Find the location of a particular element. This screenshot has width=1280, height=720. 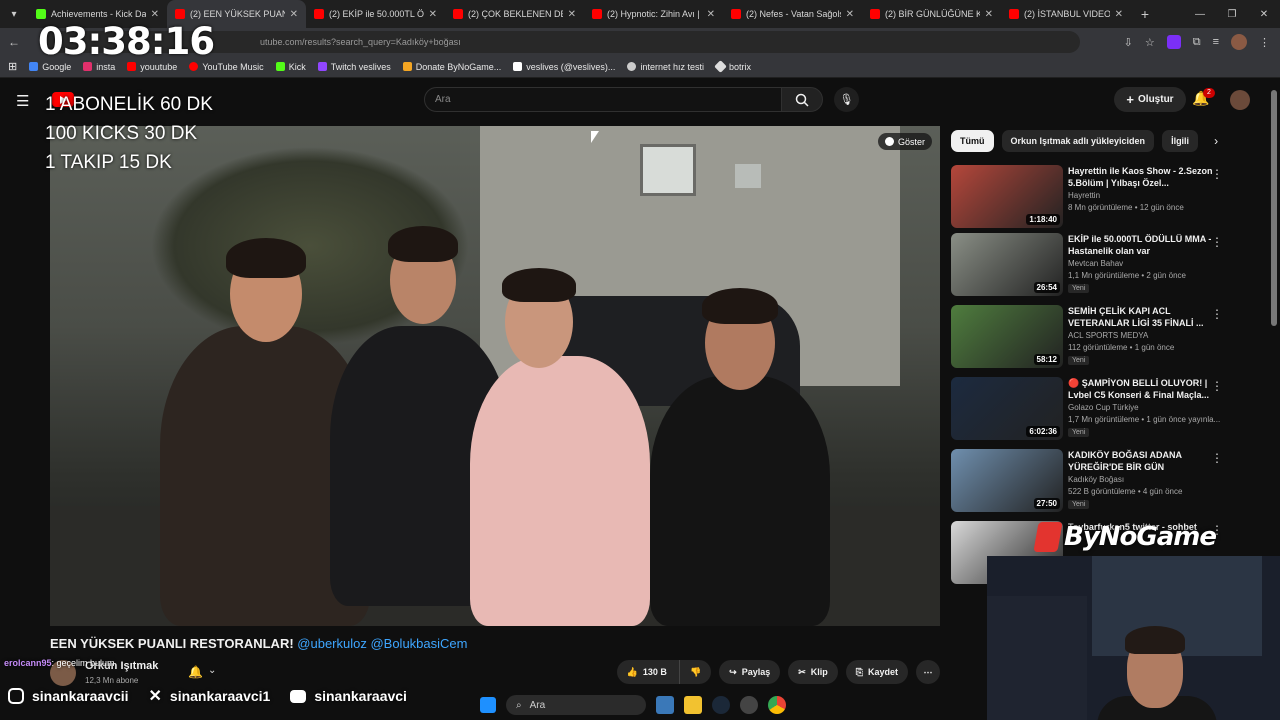

windows-start-icon is located at coordinates (488, 705).